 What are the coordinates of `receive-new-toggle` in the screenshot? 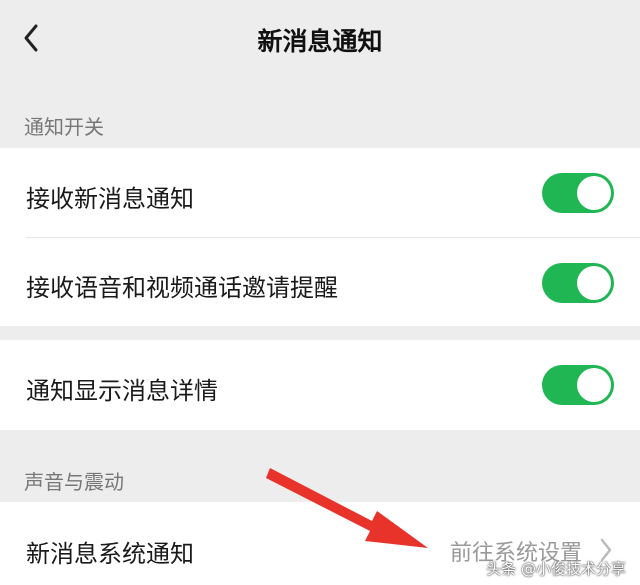 It's located at (578, 193).